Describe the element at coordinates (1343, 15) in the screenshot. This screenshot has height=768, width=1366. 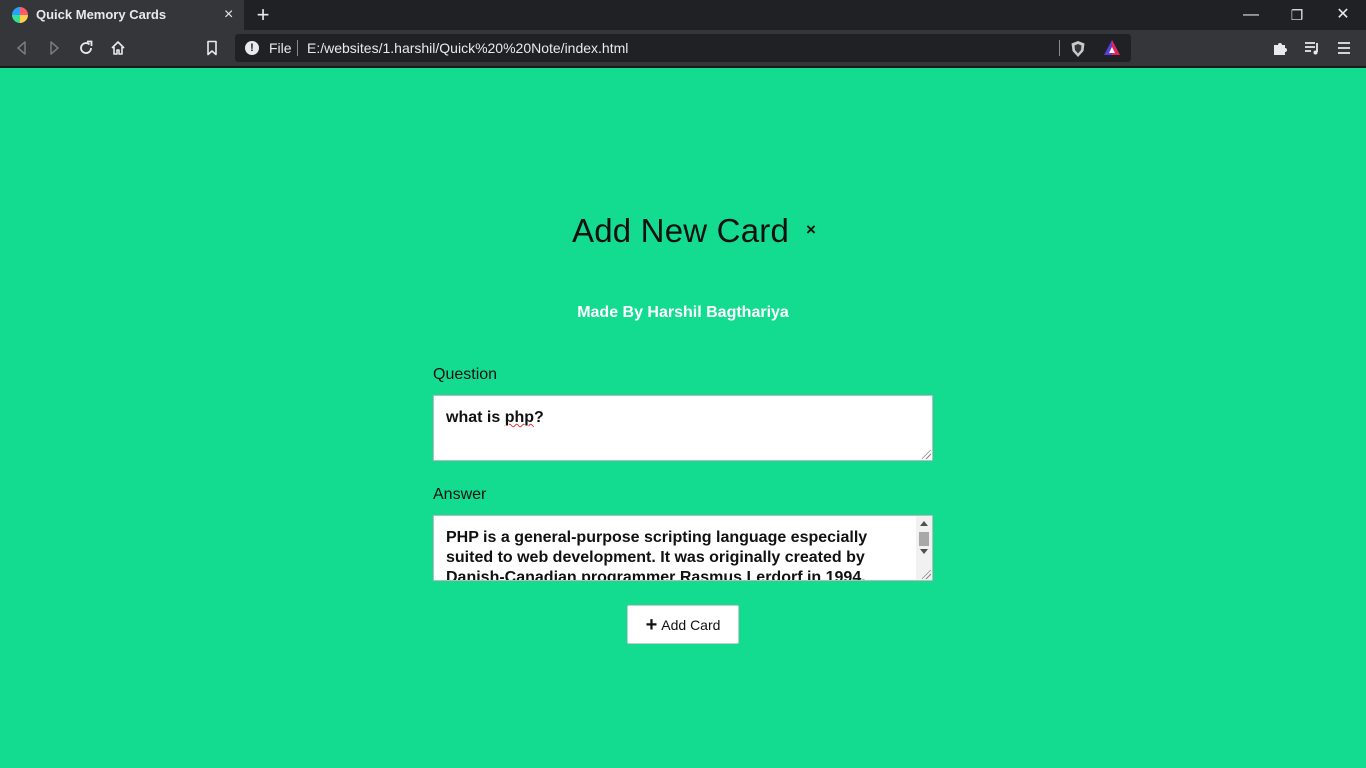
I see `close-window-button: ✕` at that location.